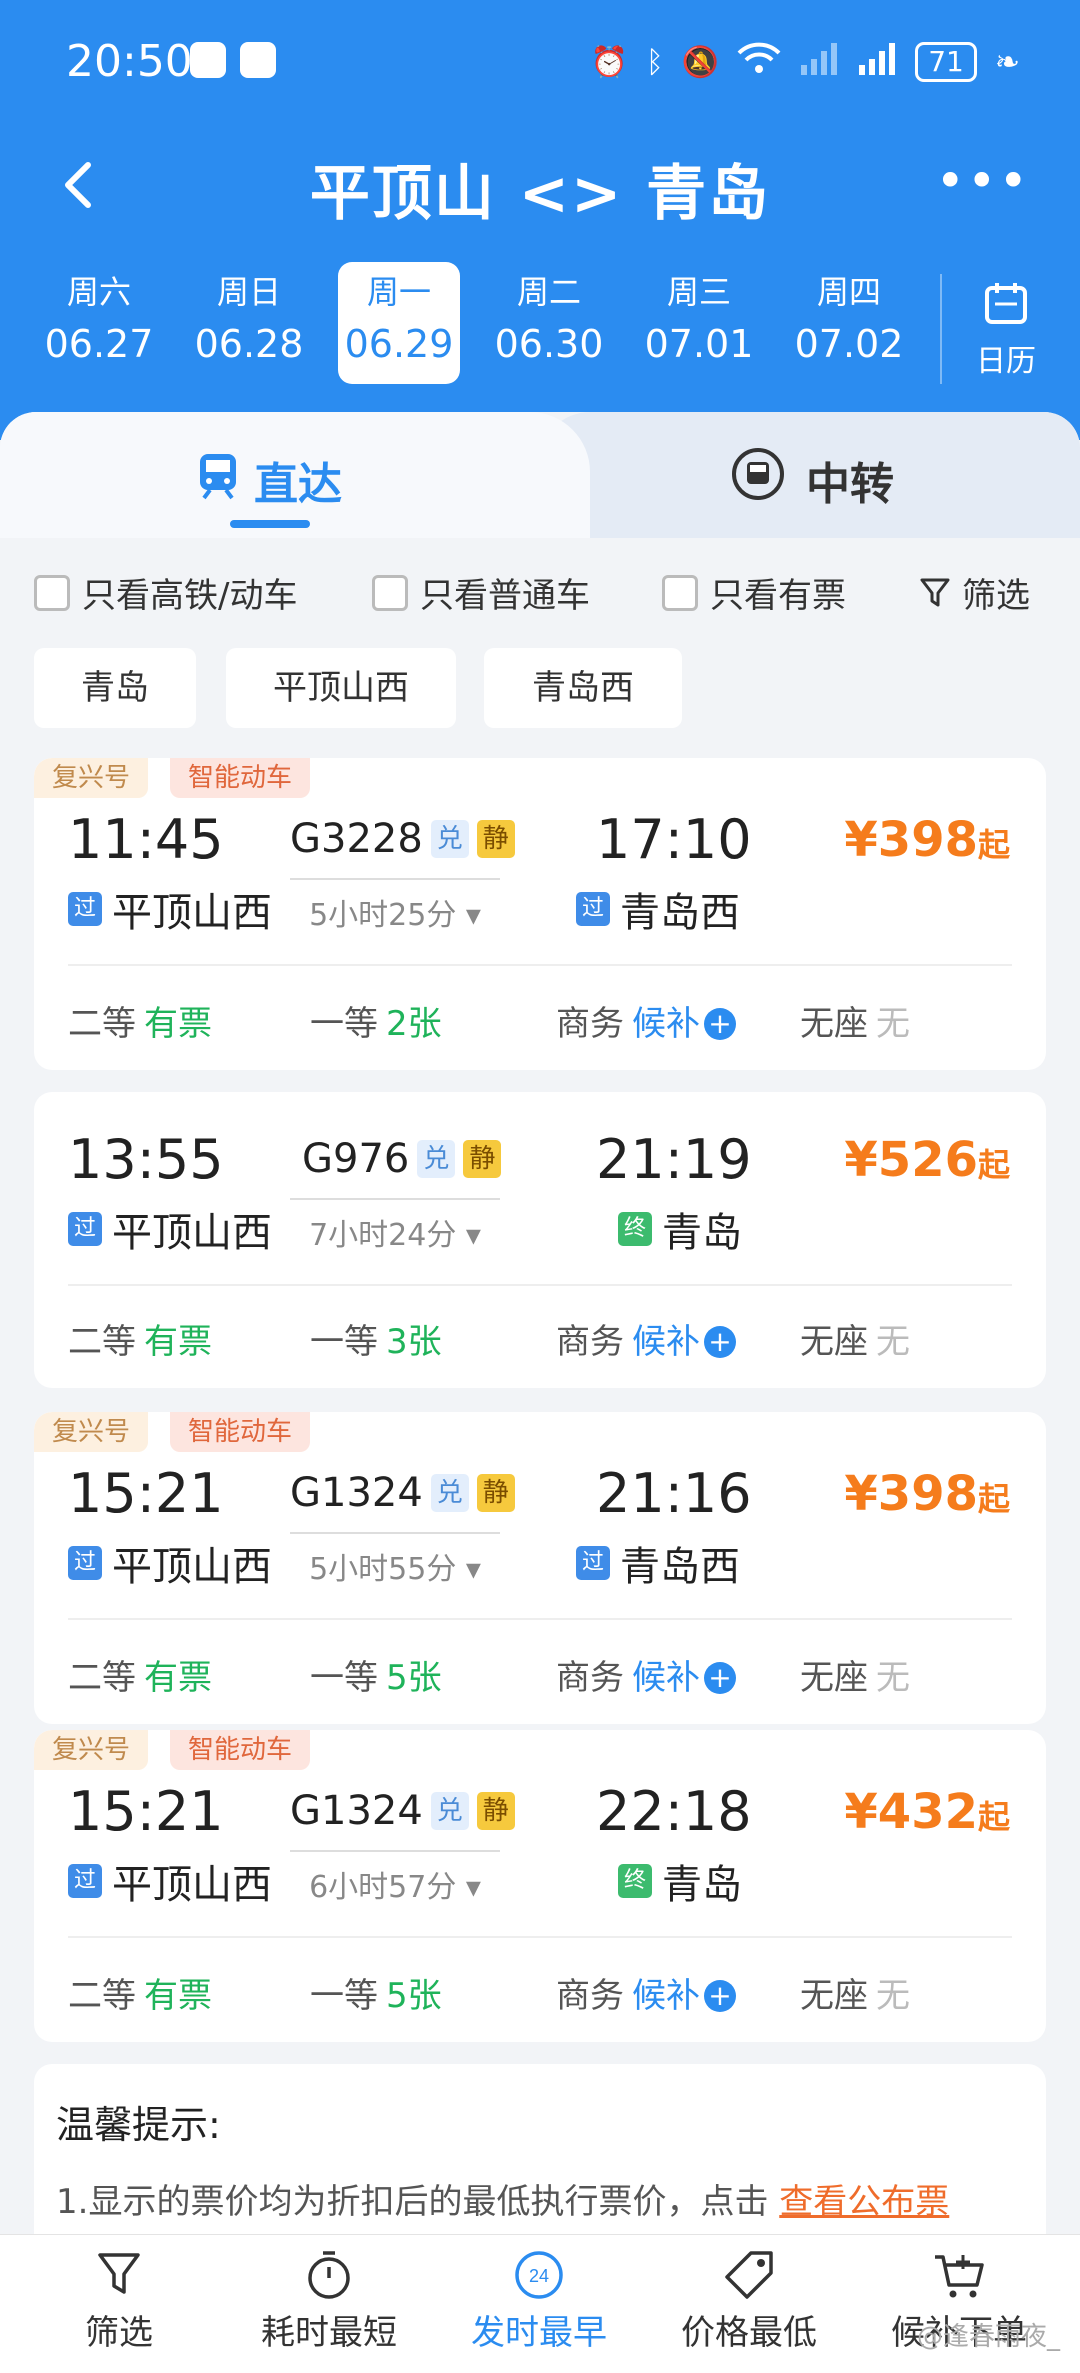 Image resolution: width=1080 pixels, height=2373 pixels. What do you see at coordinates (593, 909) in the screenshot?
I see `pass-mark: 过` at bounding box center [593, 909].